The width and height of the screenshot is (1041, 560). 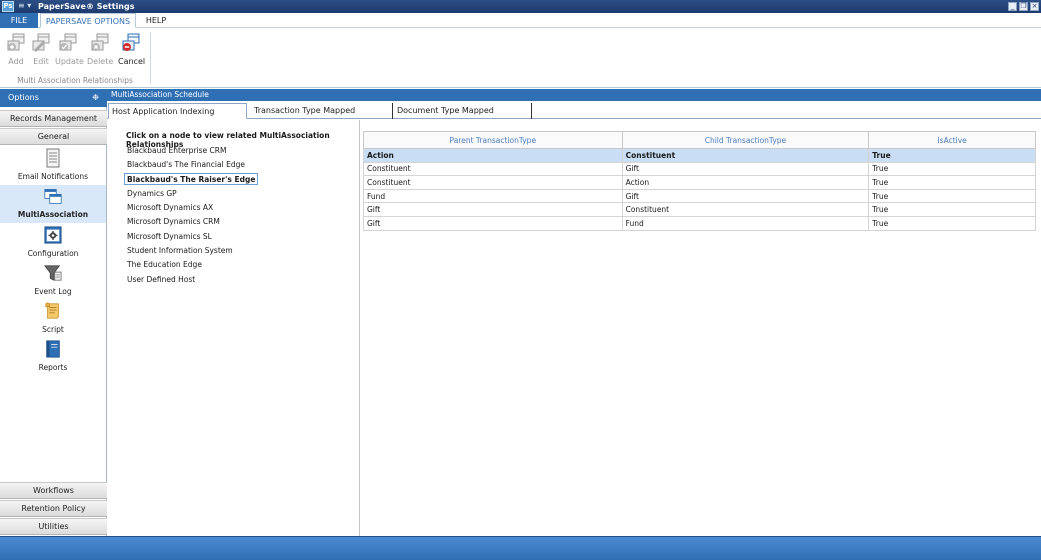 I want to click on category-utilities: Utilities, so click(x=53, y=526).